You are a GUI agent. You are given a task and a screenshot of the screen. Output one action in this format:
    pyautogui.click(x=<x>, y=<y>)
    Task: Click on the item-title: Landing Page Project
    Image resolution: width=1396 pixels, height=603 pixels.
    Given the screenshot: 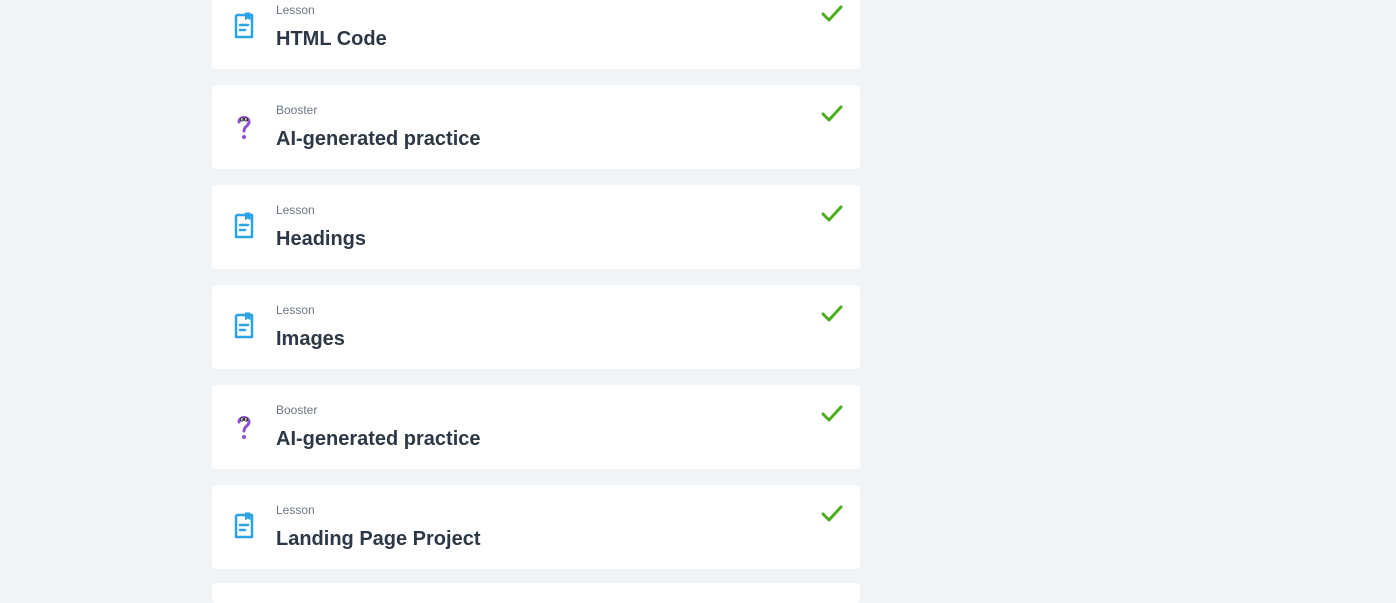 What is the action you would take?
    pyautogui.click(x=378, y=539)
    